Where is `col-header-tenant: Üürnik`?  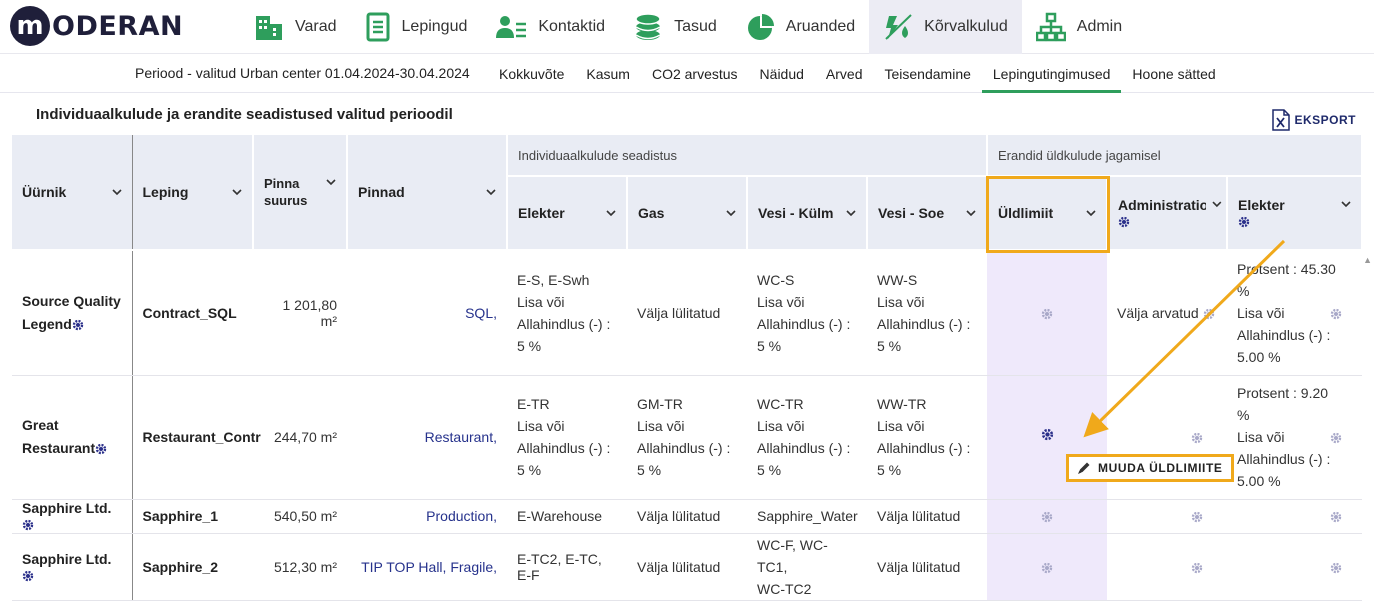
col-header-tenant: Üürnik is located at coordinates (72, 193).